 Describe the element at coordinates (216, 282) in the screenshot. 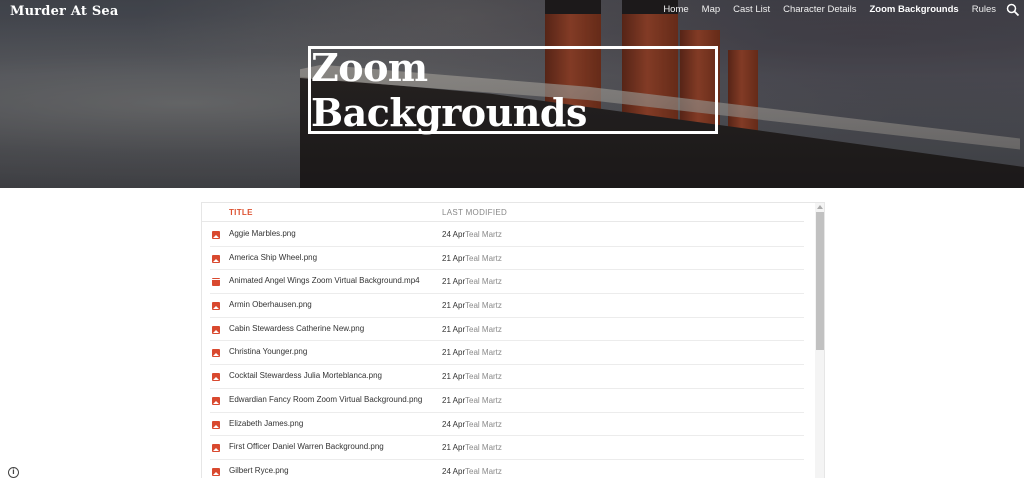

I see `video-file-icon` at that location.